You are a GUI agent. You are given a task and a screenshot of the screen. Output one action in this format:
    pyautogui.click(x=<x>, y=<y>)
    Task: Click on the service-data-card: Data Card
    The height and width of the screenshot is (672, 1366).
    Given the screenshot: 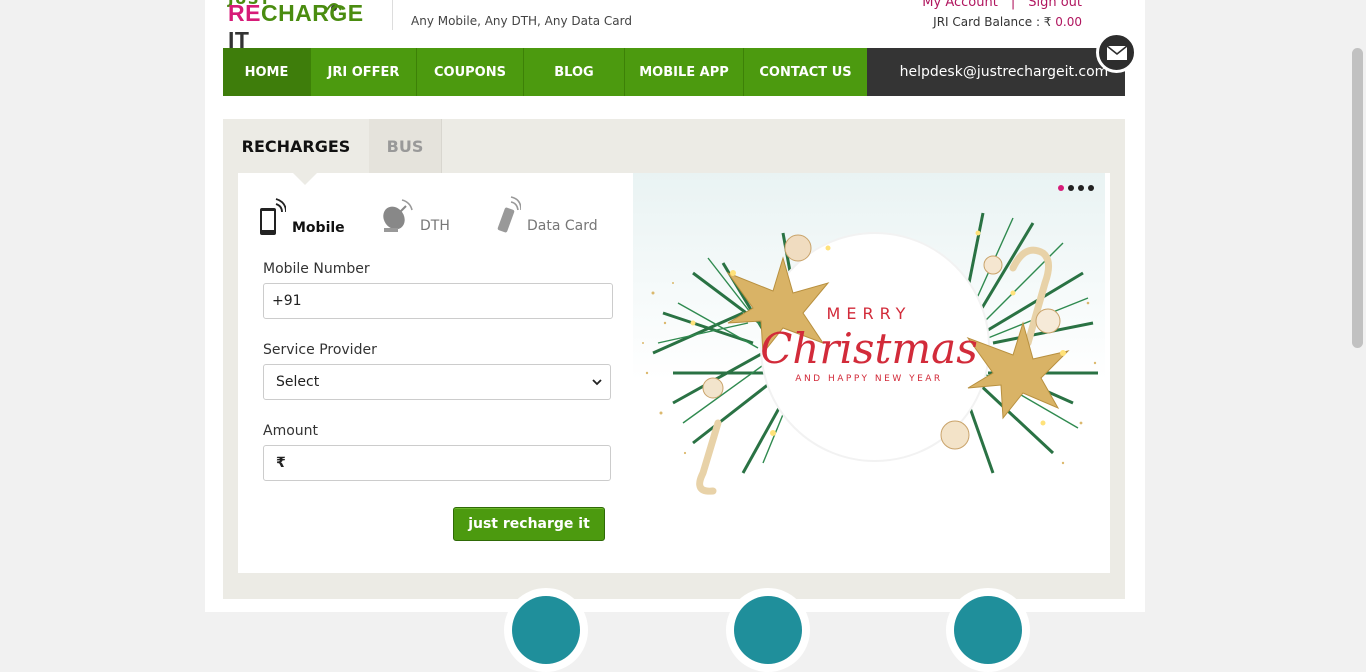 What is the action you would take?
    pyautogui.click(x=547, y=215)
    